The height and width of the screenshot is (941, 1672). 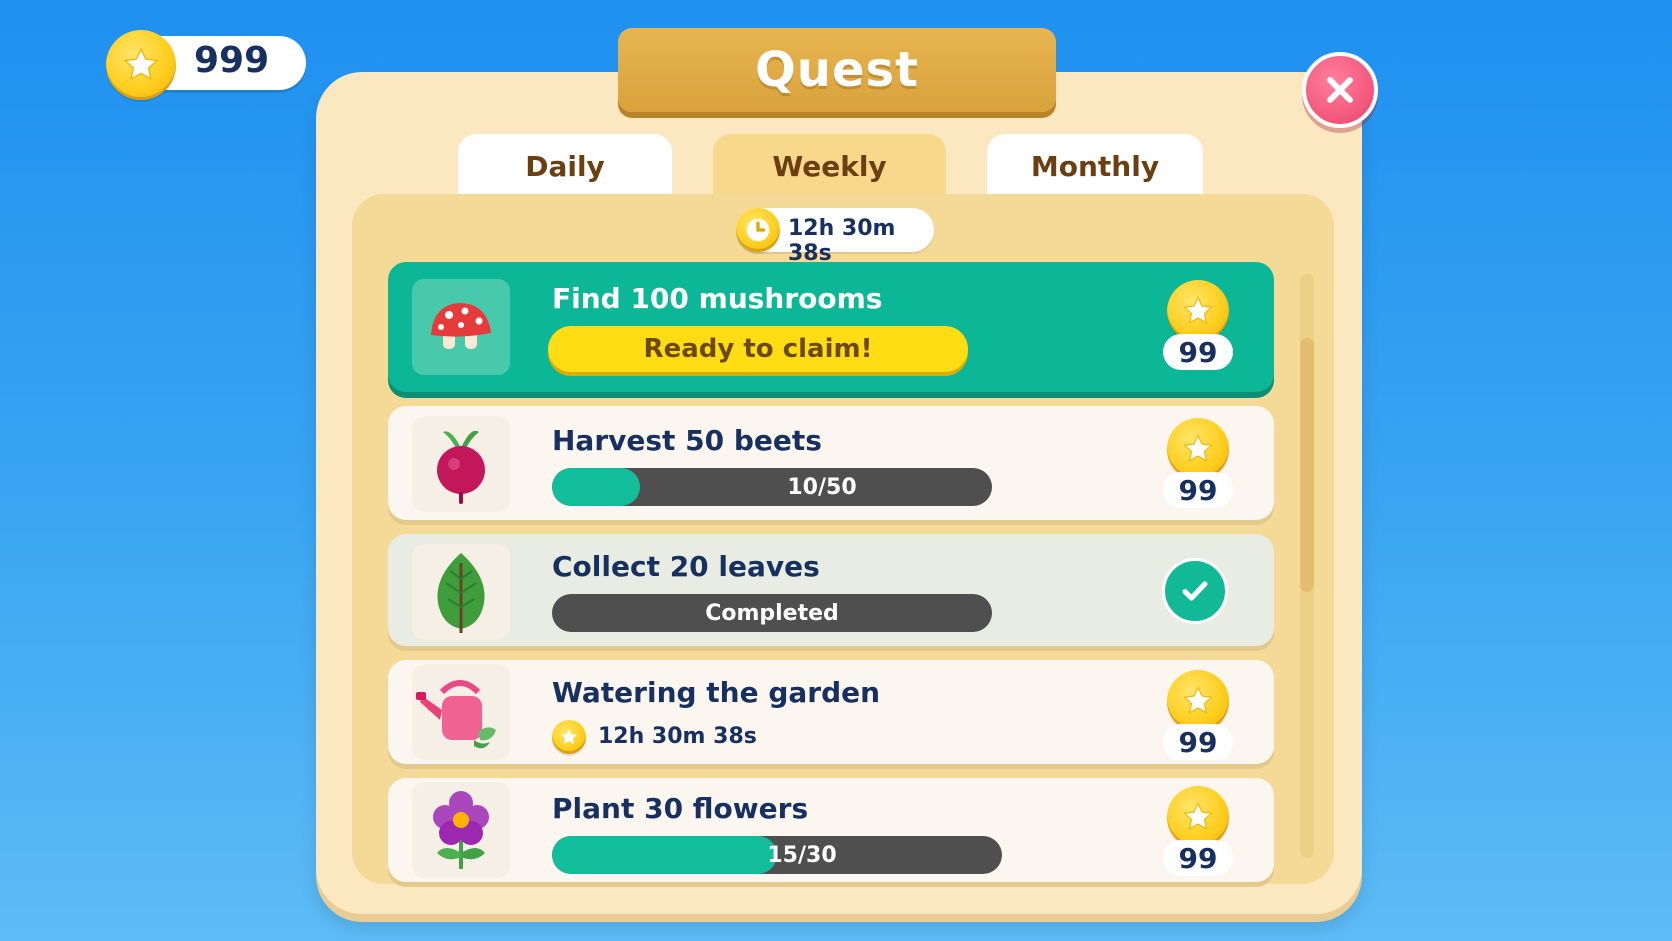 I want to click on quest-progress-bar: 15/30, so click(x=777, y=855).